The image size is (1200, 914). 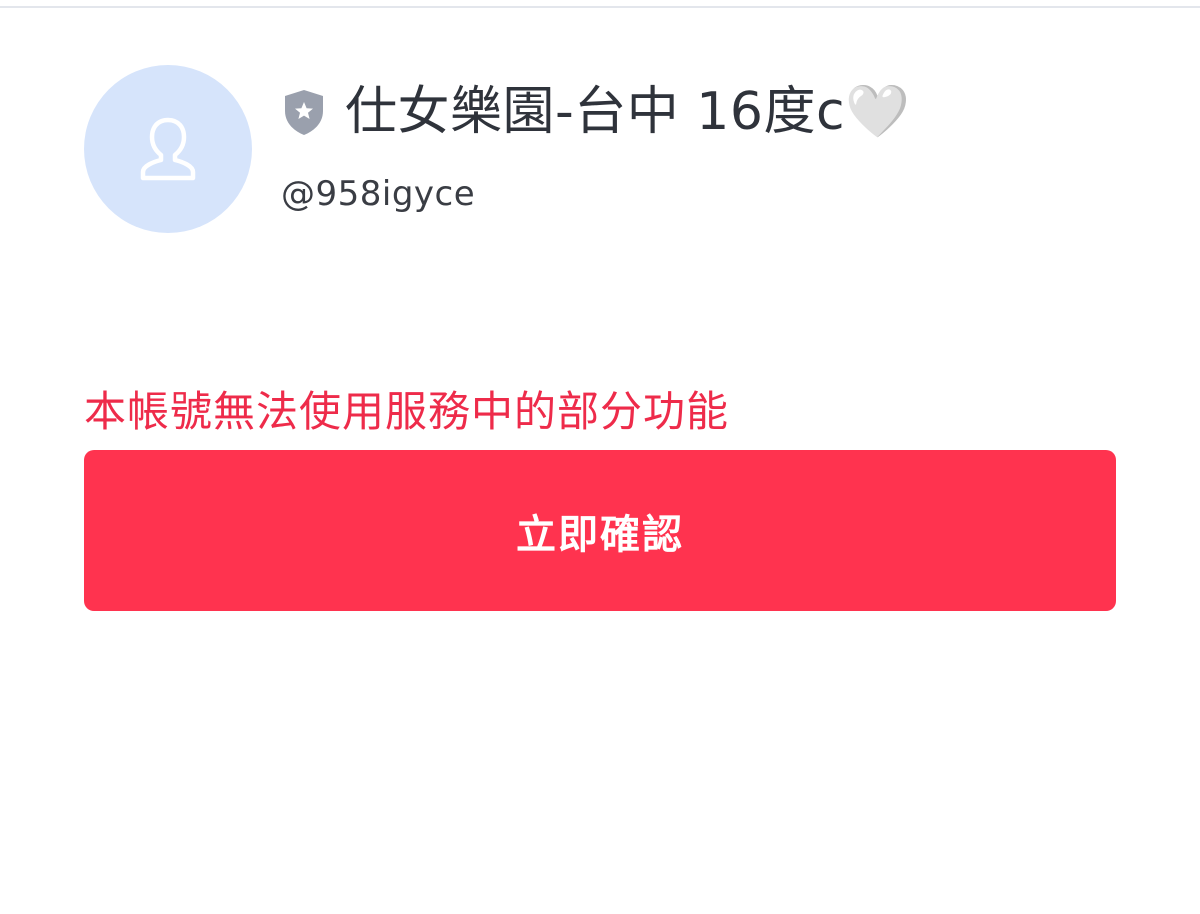 I want to click on display-name: 仕女樂園-台中 16度c🤍, so click(x=628, y=112).